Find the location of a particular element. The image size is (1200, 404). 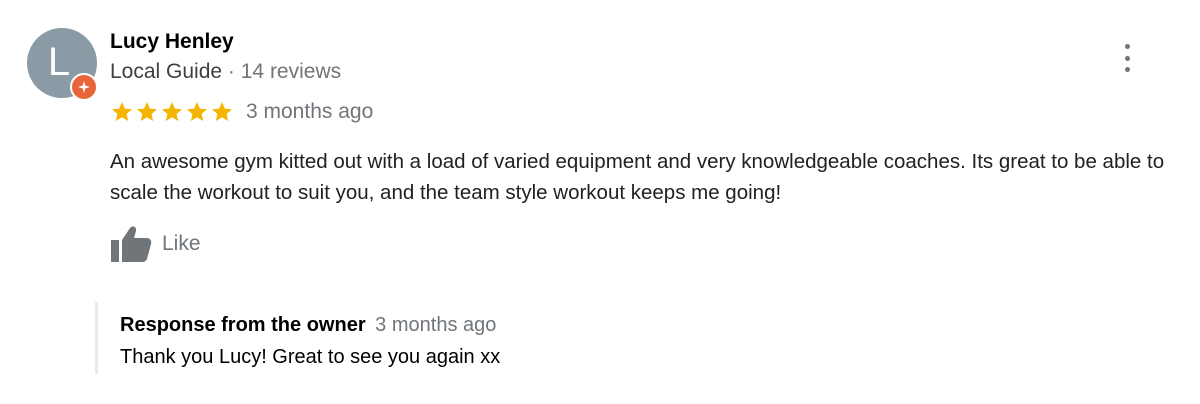

review-time: 3 months ago is located at coordinates (310, 111).